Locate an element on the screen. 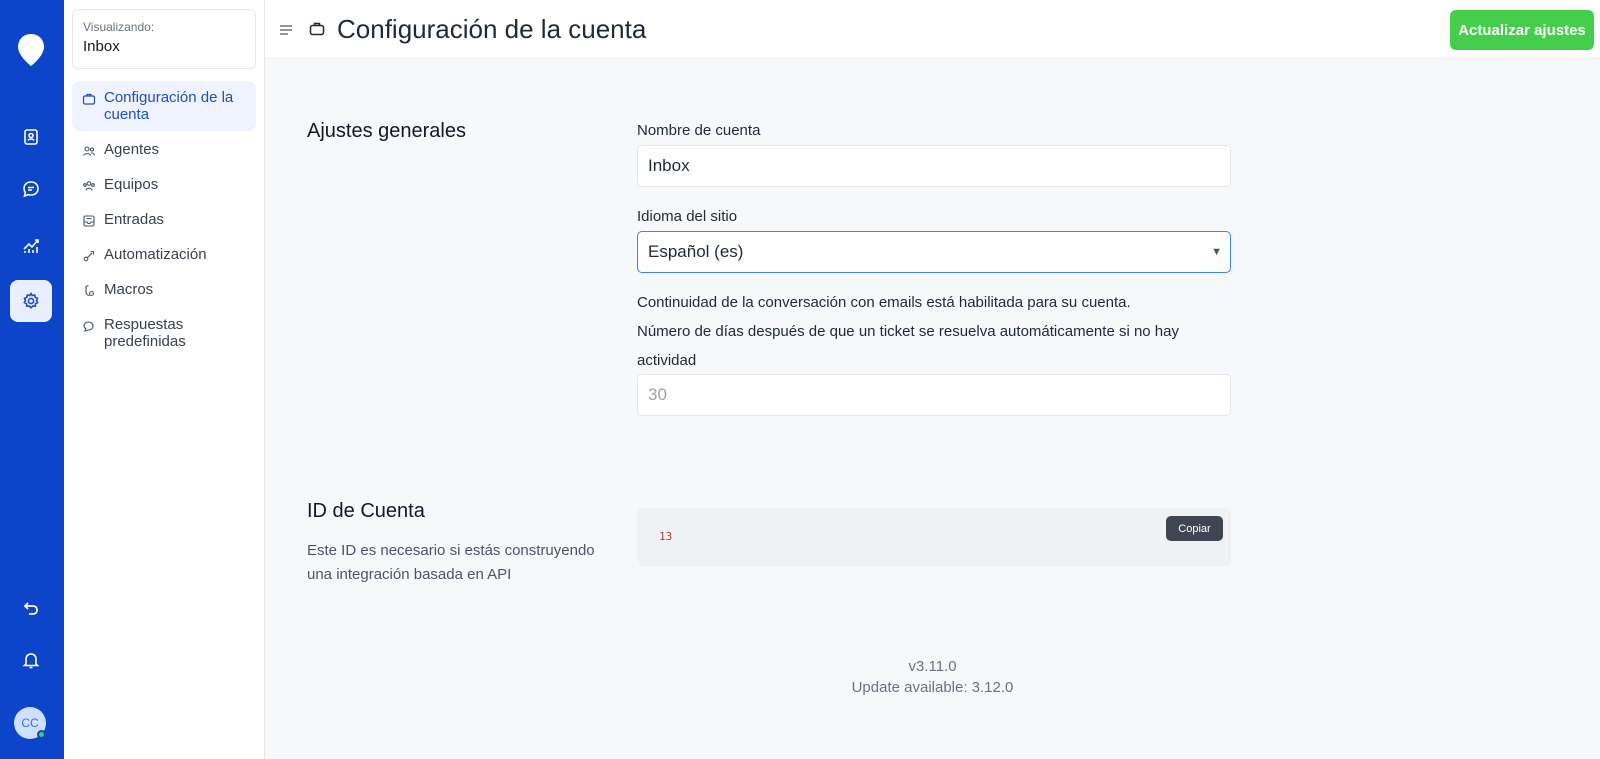 This screenshot has height=759, width=1600. reports-icon is located at coordinates (31, 246).